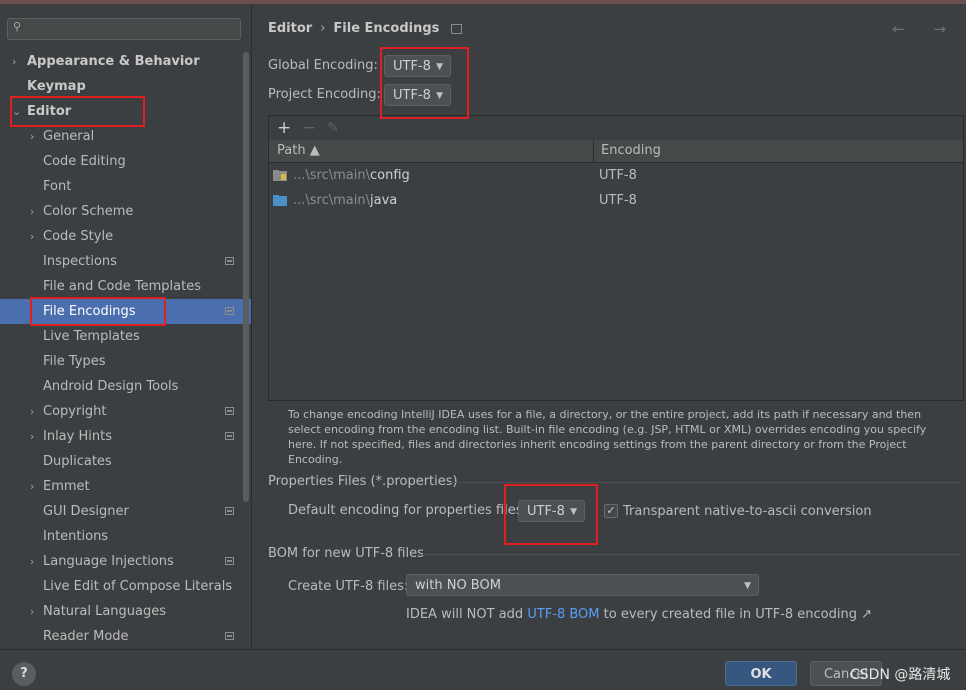 This screenshot has width=966, height=690. I want to click on create-utf8-select: with NO BOM ▼, so click(582, 585).